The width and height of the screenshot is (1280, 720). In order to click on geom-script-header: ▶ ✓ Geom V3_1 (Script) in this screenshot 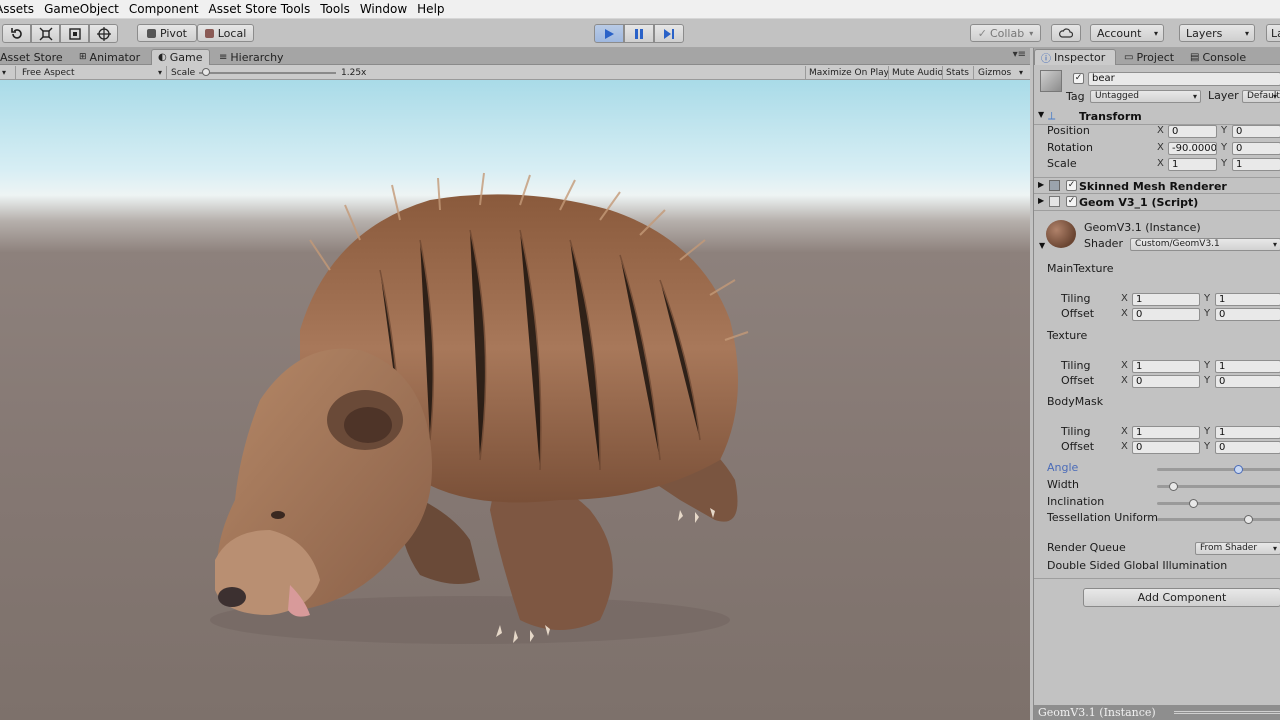, I will do `click(1157, 202)`.